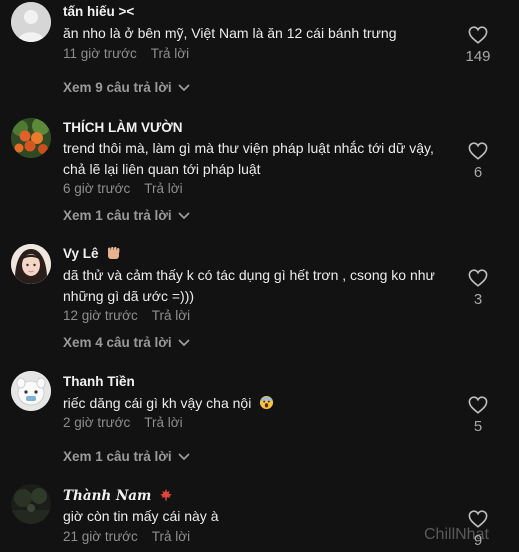 The width and height of the screenshot is (519, 552). Describe the element at coordinates (107, 496) in the screenshot. I see `comment-author-label: Thành Nam` at that location.